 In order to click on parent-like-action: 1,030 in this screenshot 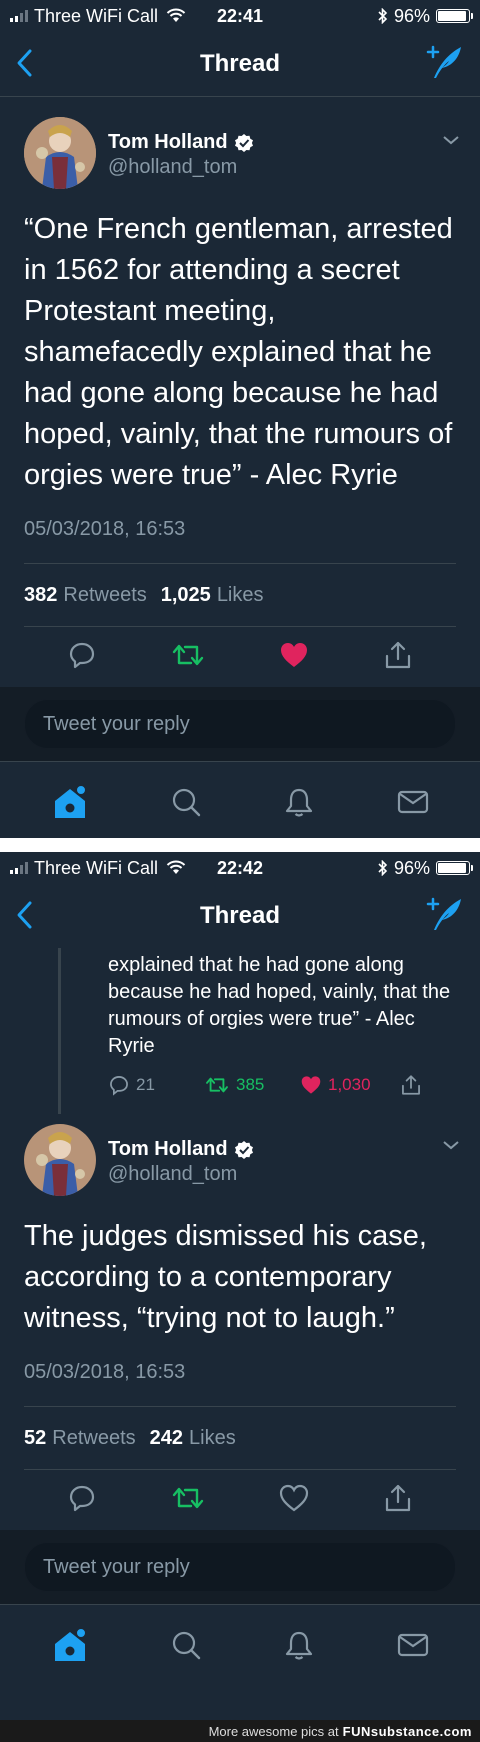, I will do `click(350, 1085)`.